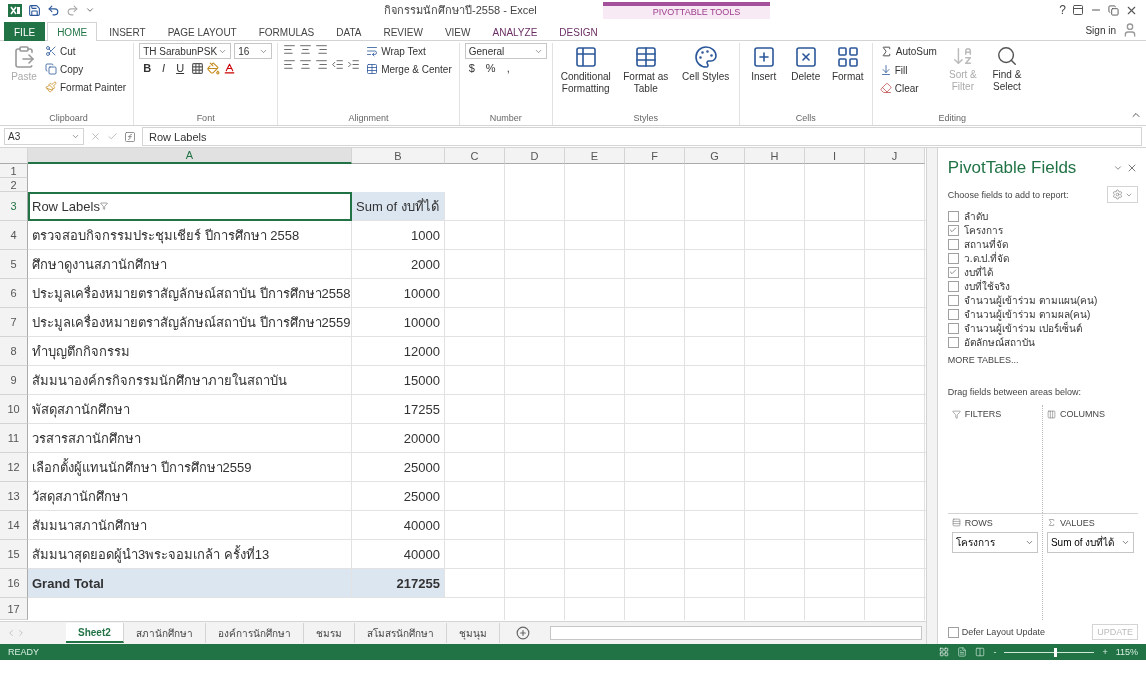  What do you see at coordinates (1078, 10) in the screenshot?
I see `ribbon-display-icon` at bounding box center [1078, 10].